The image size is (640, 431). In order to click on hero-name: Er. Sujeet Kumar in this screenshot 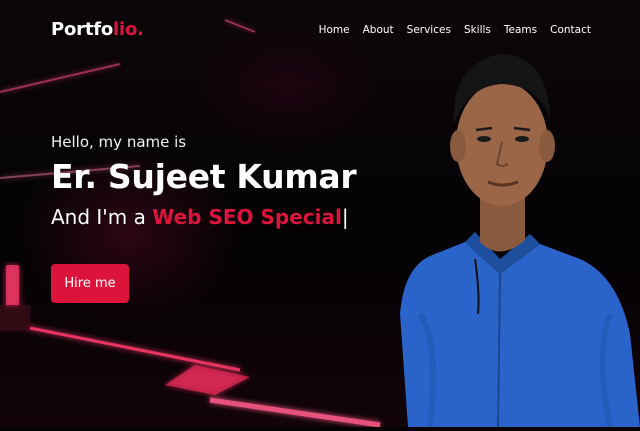, I will do `click(204, 176)`.